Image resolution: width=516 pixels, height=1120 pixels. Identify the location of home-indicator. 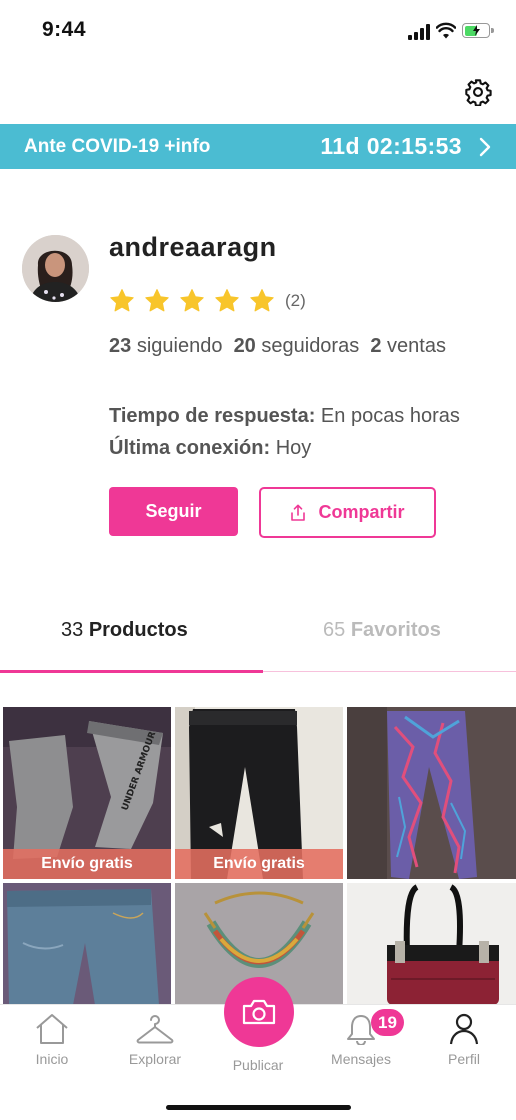
(258, 1107).